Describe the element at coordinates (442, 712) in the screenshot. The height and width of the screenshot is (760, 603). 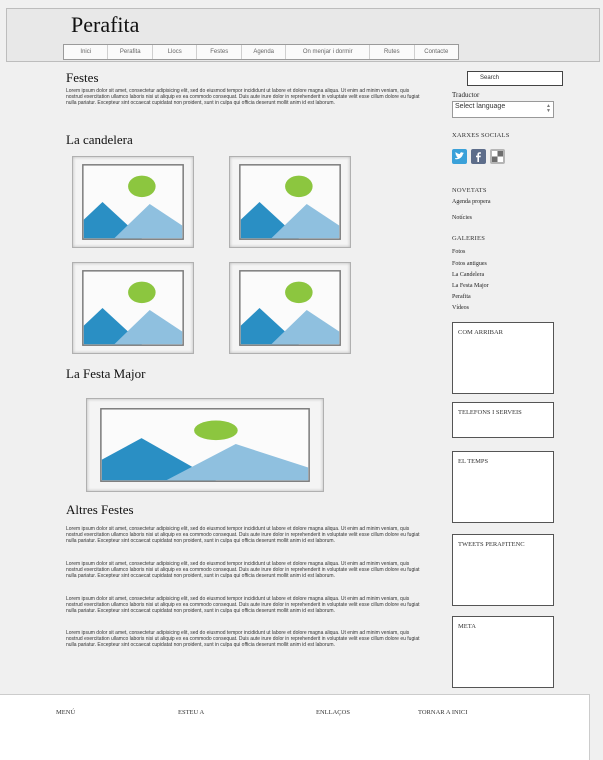
I see `footer-tornar-inici: TORNAR A INICI` at that location.